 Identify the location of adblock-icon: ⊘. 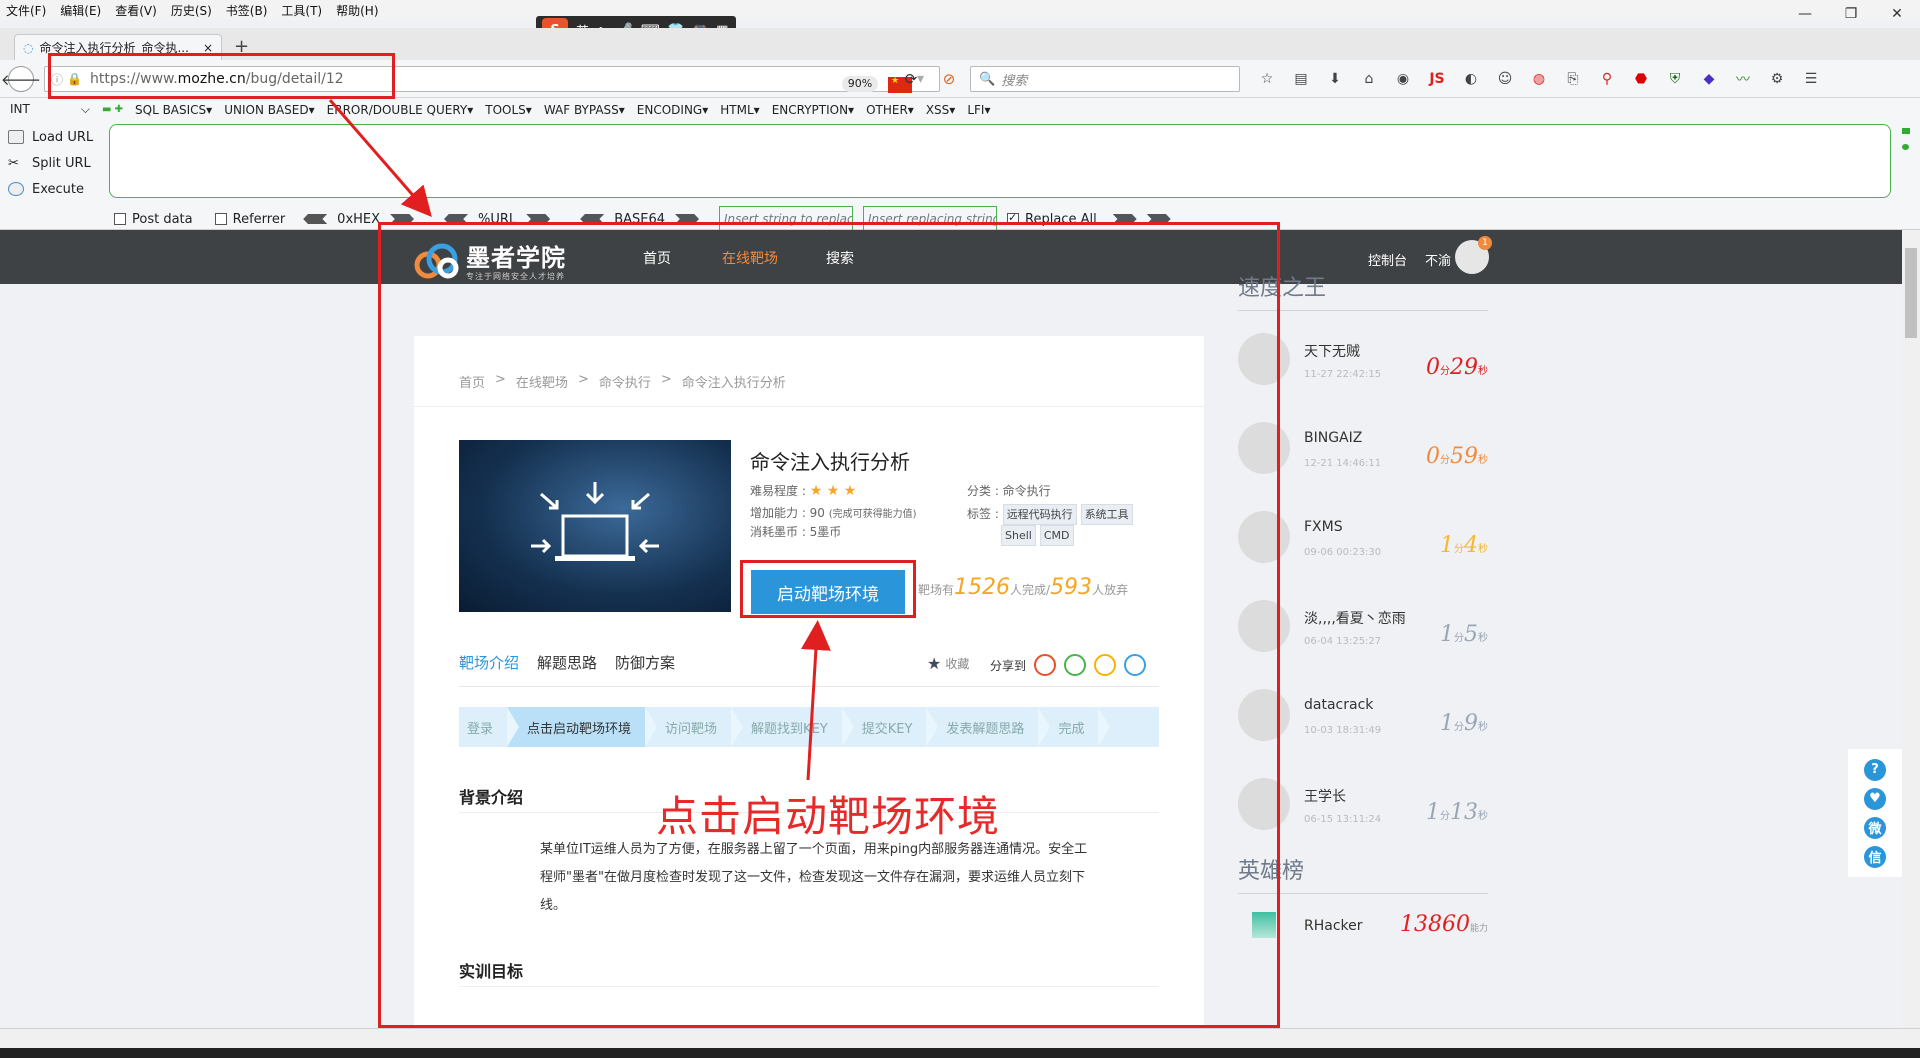
(949, 79).